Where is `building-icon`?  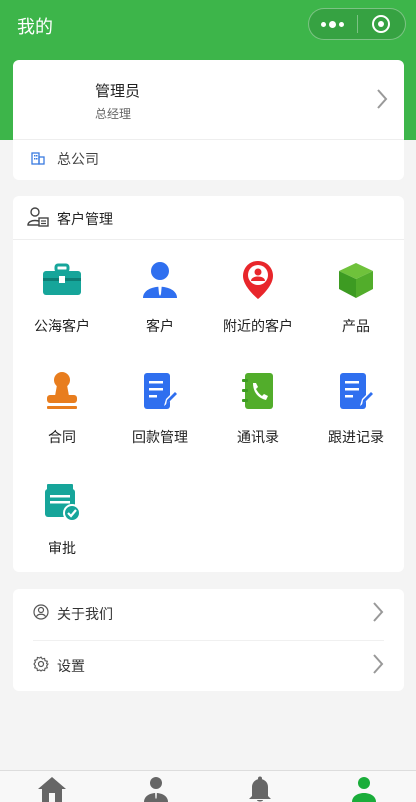 building-icon is located at coordinates (38, 159).